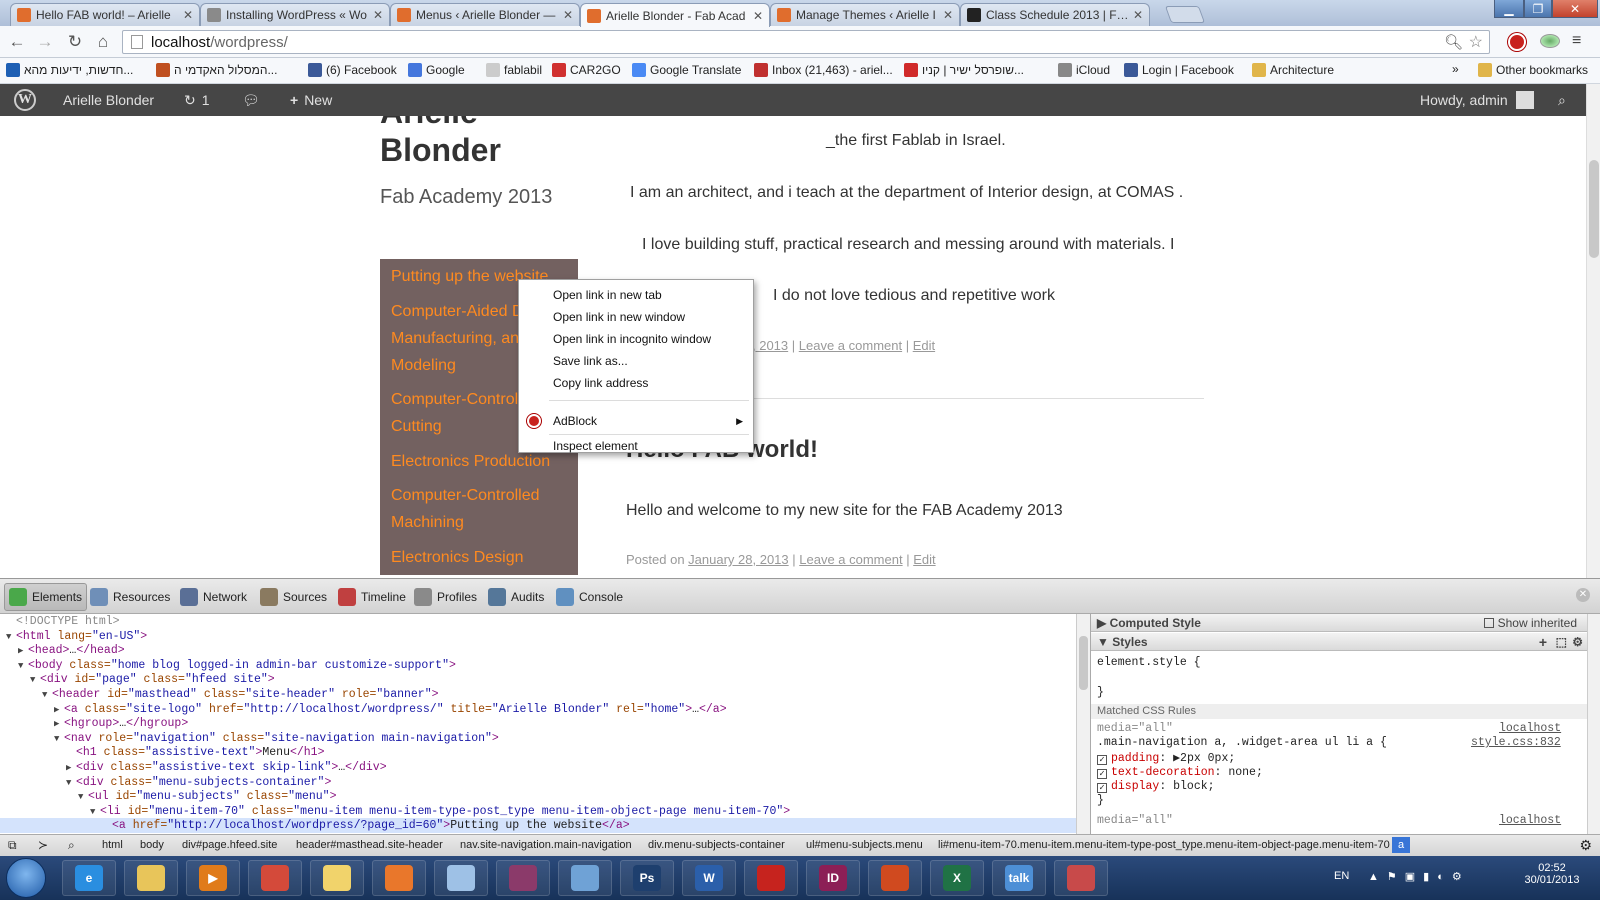  I want to click on site-title-line1: Arielle, so click(429, 123).